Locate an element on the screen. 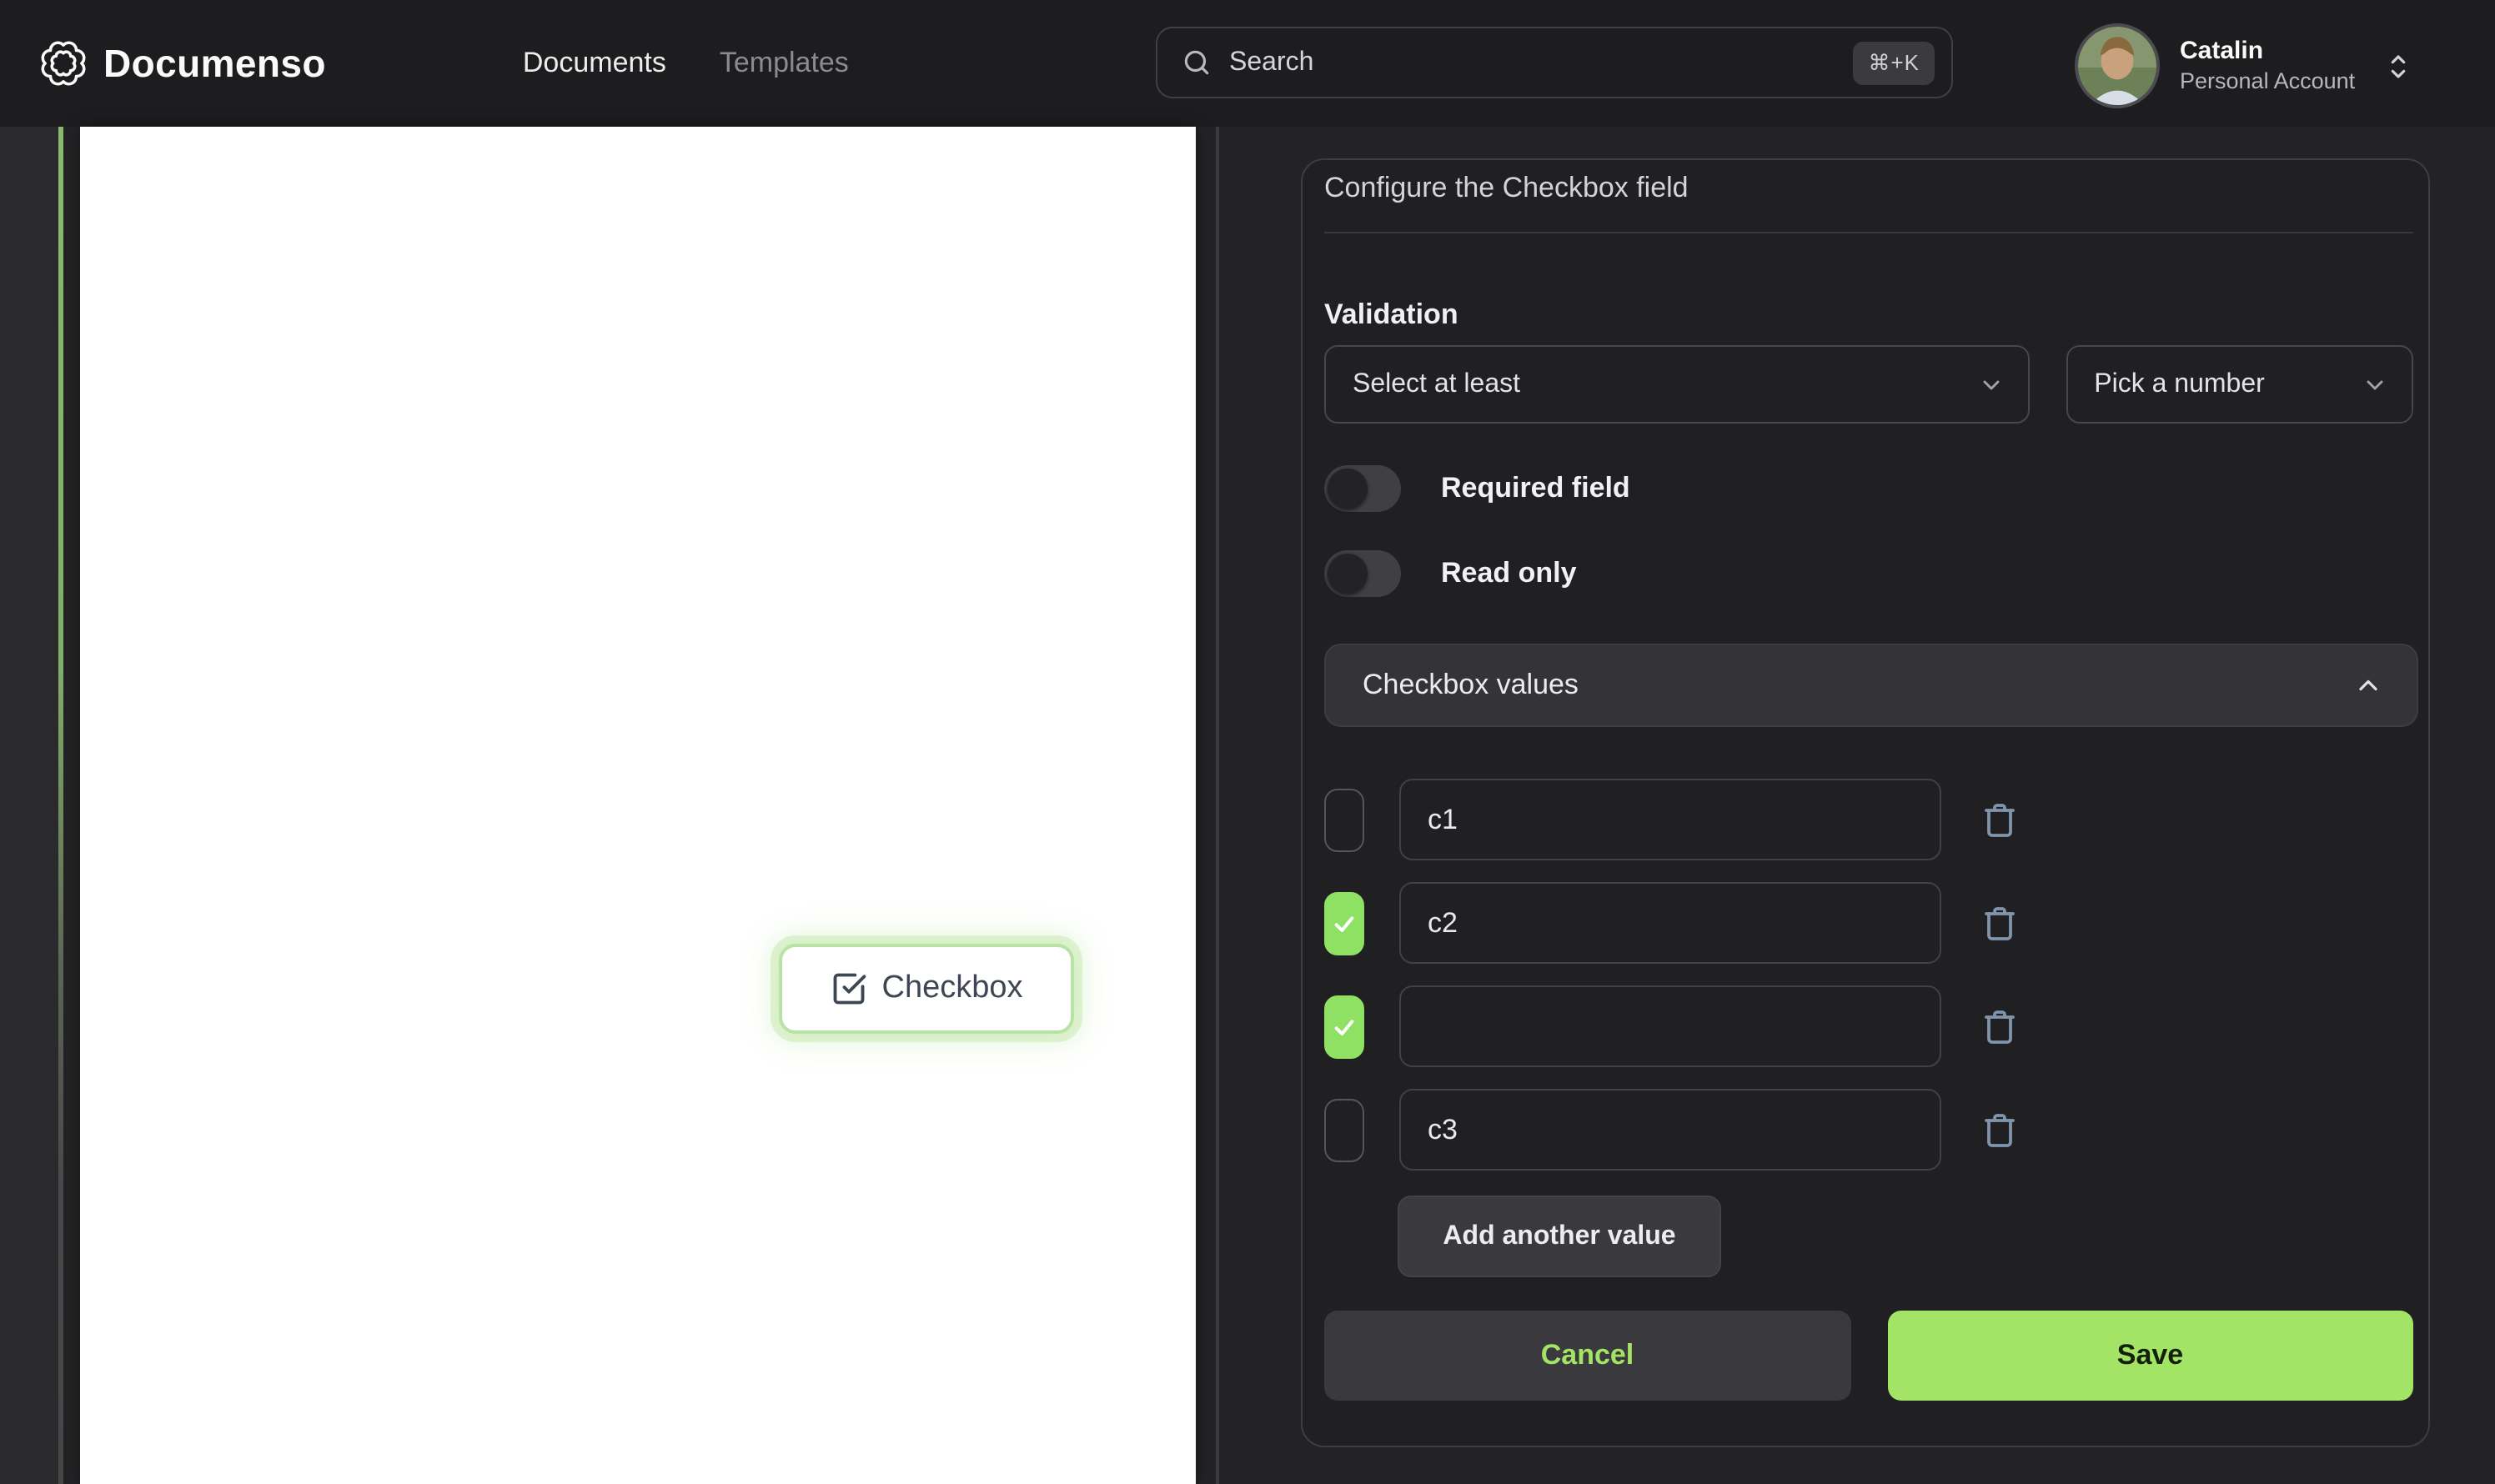 The image size is (2495, 1484). validation-number-select: Pick a number is located at coordinates (2239, 384).